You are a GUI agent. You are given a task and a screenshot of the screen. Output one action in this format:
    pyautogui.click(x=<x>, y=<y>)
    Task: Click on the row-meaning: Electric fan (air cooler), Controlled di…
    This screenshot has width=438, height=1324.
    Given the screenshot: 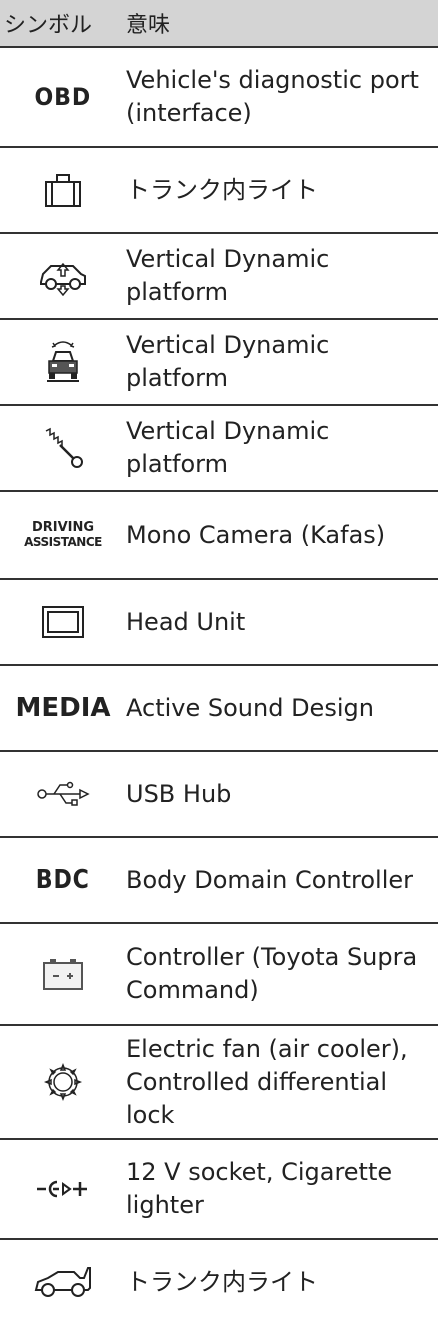 What is the action you would take?
    pyautogui.click(x=267, y=1081)
    